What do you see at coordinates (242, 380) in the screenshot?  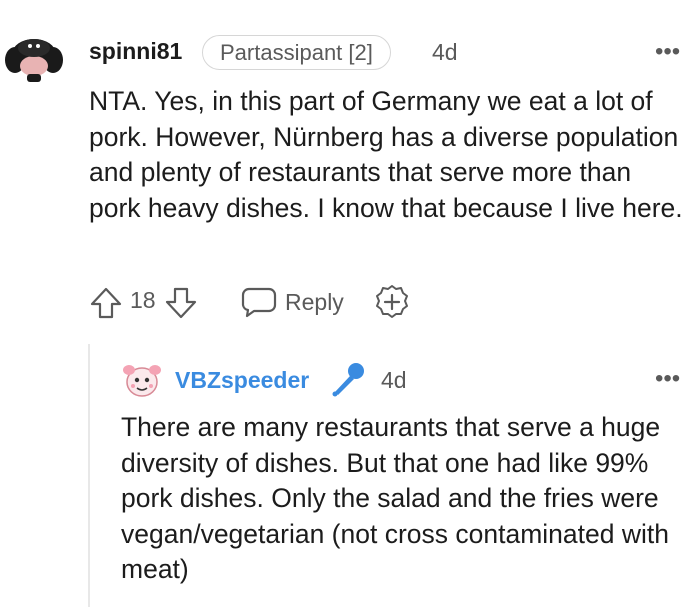 I see `username: VBZspeeder` at bounding box center [242, 380].